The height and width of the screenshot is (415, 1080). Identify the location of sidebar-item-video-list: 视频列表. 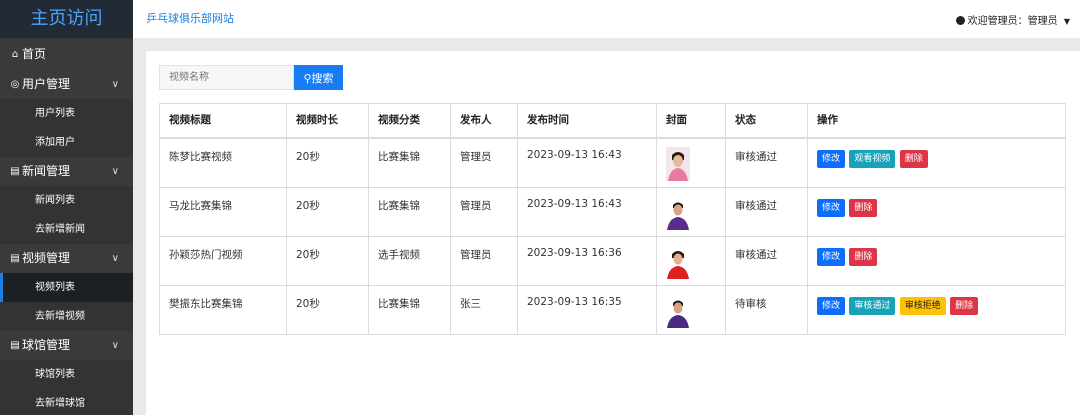
(66, 287).